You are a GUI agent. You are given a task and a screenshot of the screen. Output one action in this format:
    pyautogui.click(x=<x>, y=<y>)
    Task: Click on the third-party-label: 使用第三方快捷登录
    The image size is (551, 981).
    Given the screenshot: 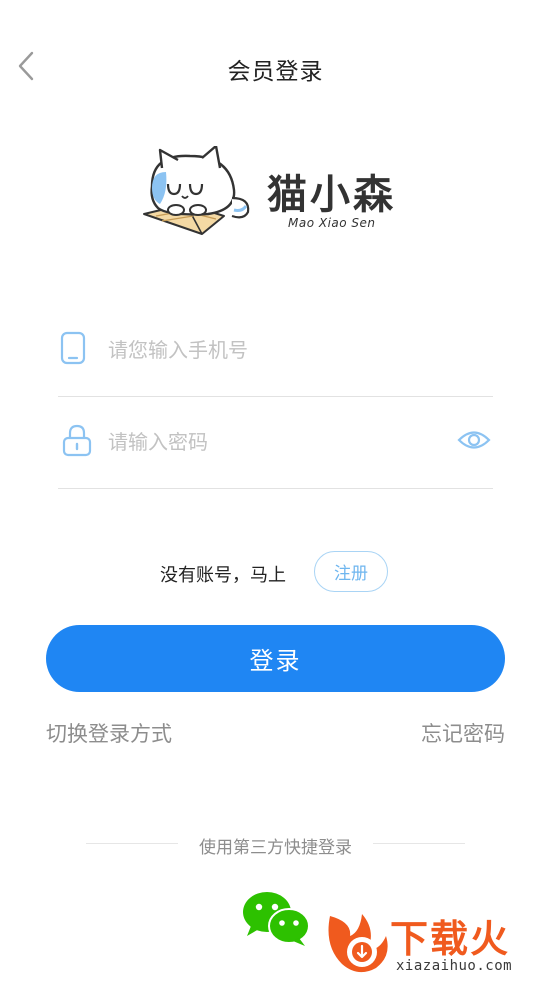 What is the action you would take?
    pyautogui.click(x=275, y=848)
    